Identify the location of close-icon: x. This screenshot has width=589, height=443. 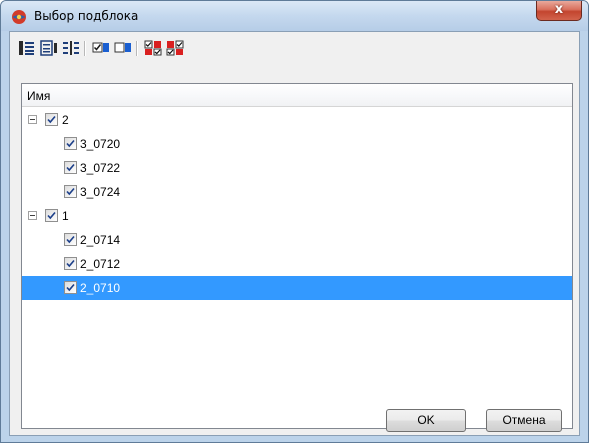
(559, 9).